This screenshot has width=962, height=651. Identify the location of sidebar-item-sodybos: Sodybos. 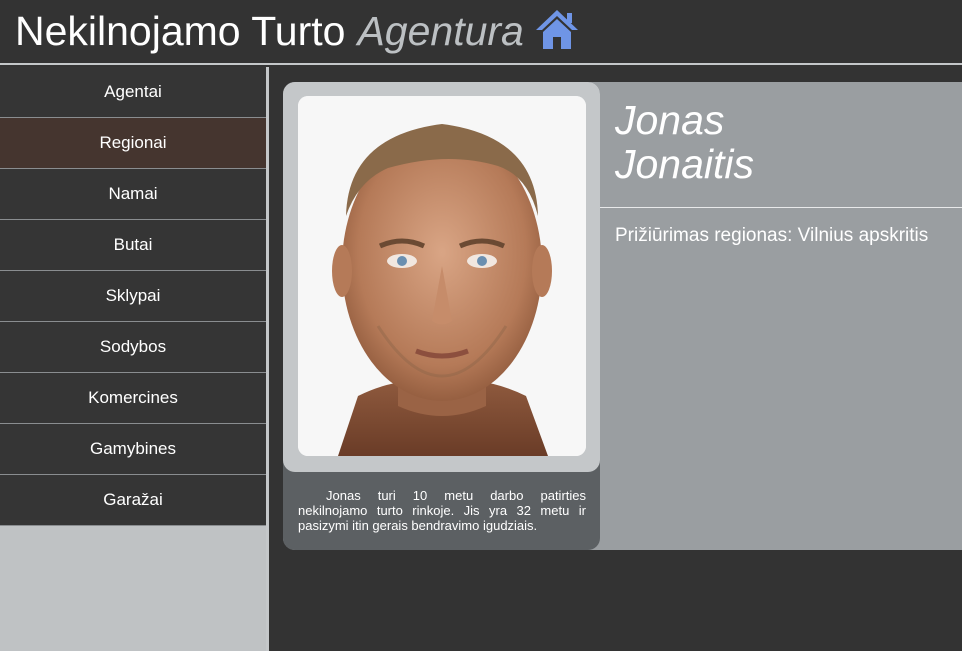
(133, 347).